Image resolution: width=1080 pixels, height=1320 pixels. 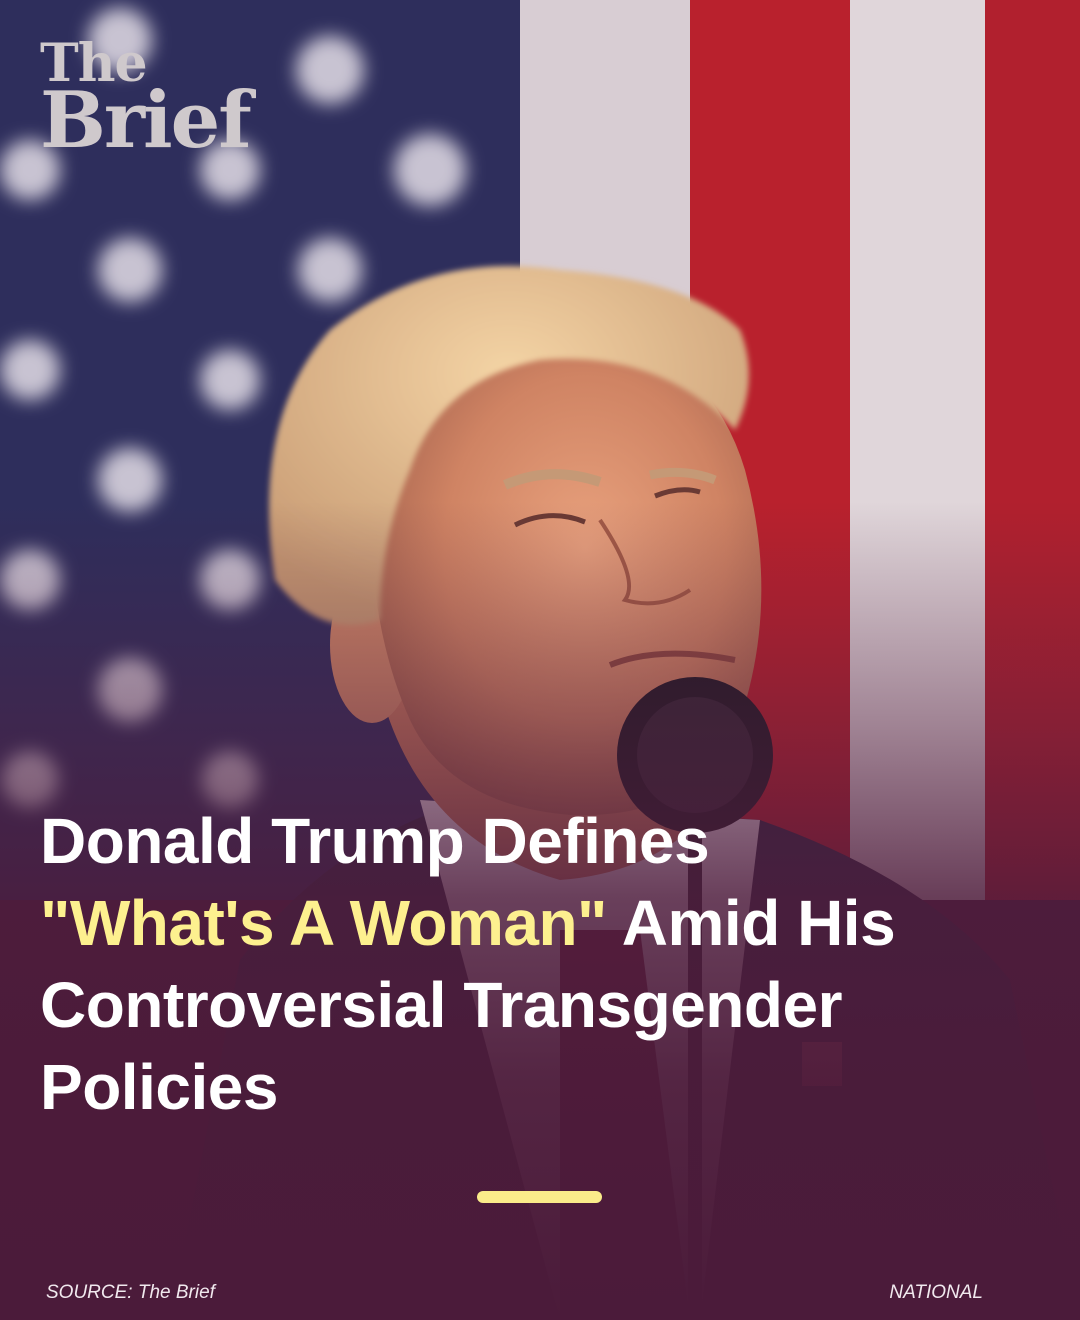 I want to click on category-label: NATIONAL, so click(x=936, y=1292).